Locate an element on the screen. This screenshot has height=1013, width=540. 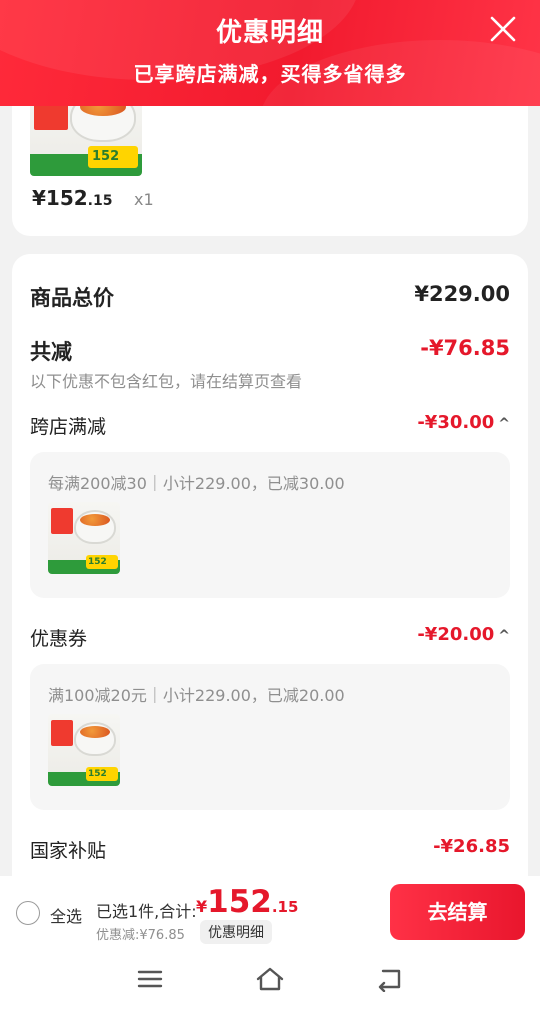
cross-store-detail-text: 每满200减30｜小计229.00，已减30.00 is located at coordinates (196, 483).